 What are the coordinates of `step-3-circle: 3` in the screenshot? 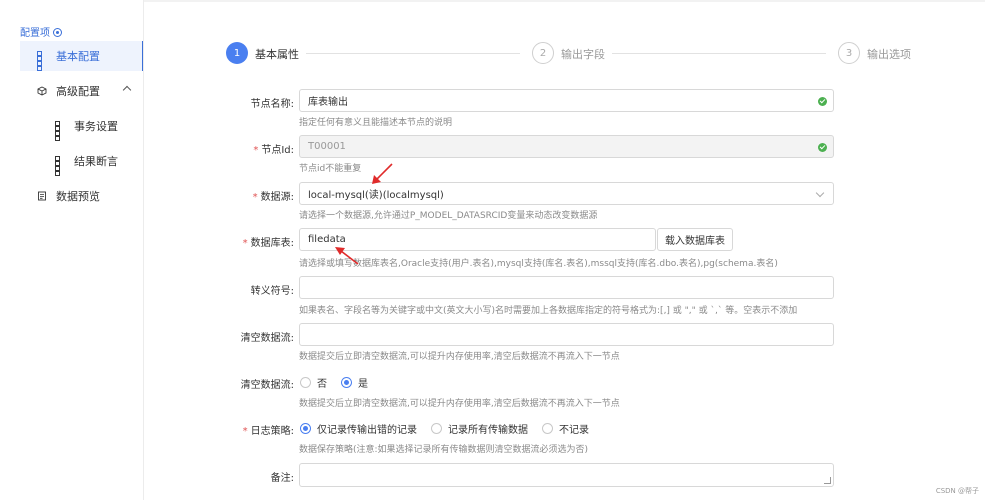 It's located at (849, 53).